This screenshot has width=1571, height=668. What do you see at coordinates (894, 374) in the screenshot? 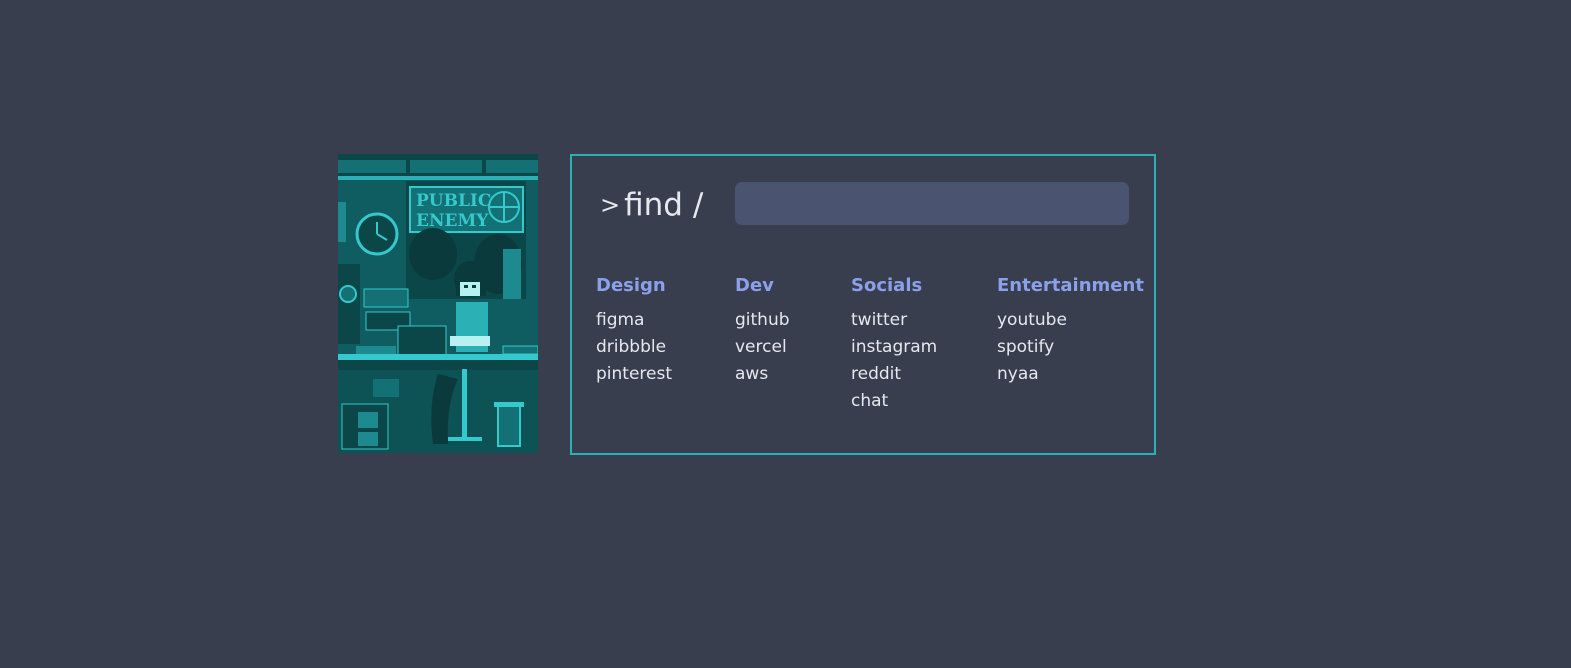
I see `link-reddit: reddit` at bounding box center [894, 374].